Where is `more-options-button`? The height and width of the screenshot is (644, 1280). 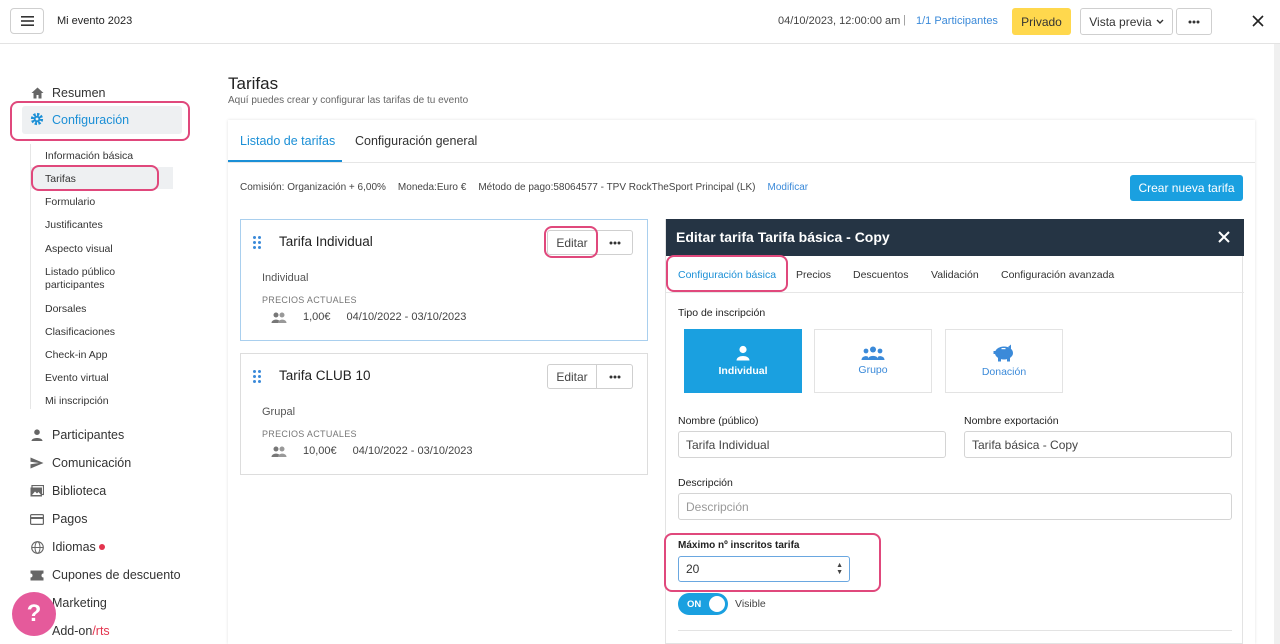 more-options-button is located at coordinates (1194, 21).